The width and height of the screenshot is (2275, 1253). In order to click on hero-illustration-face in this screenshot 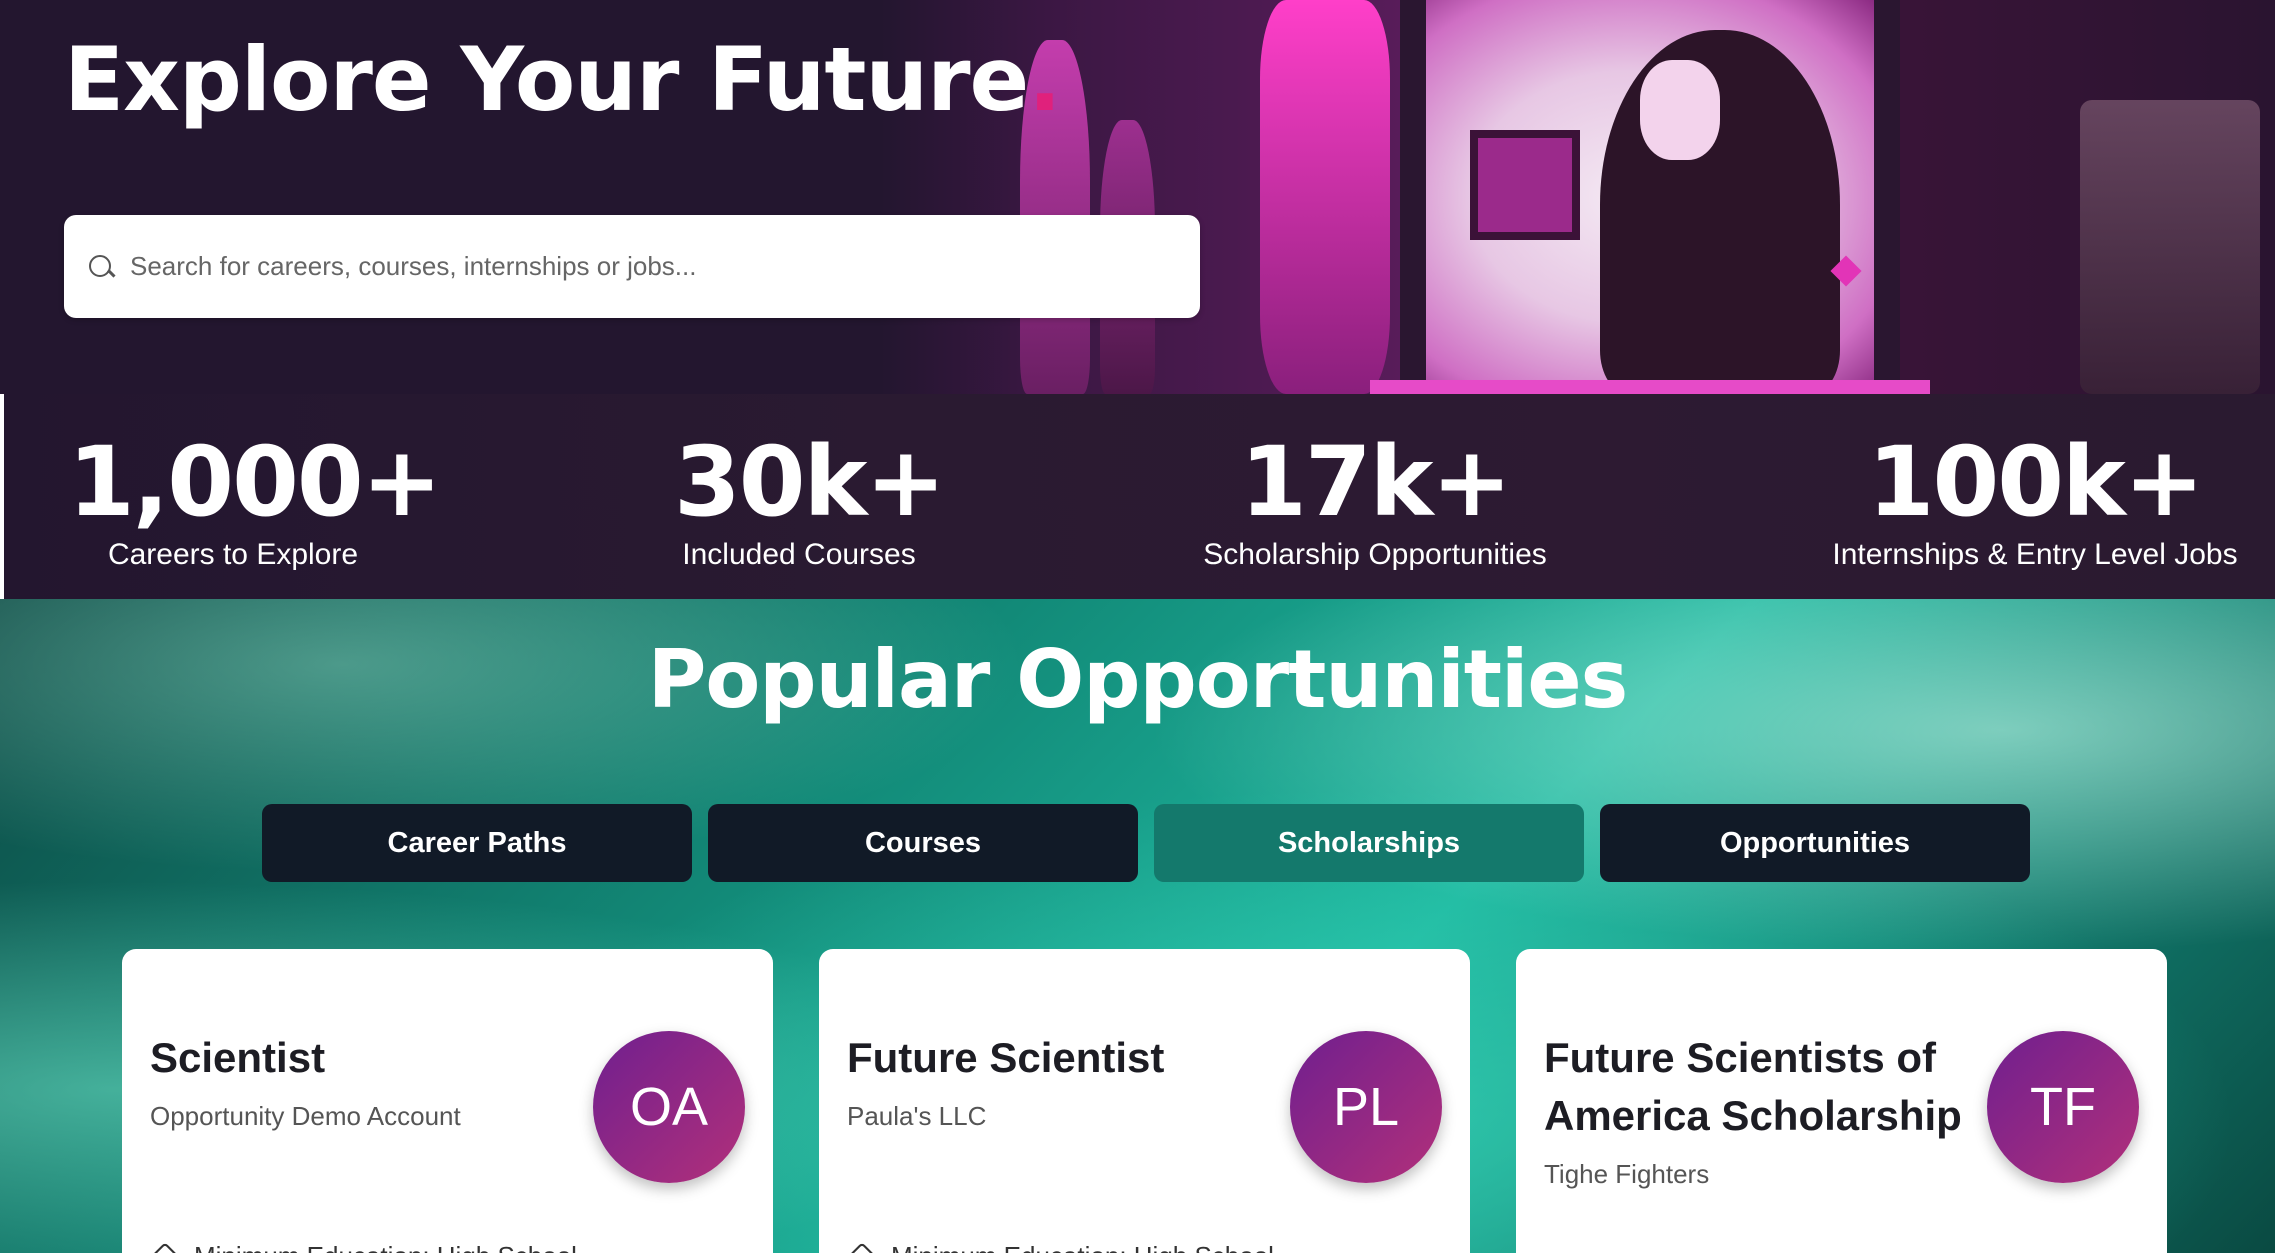, I will do `click(1680, 110)`.